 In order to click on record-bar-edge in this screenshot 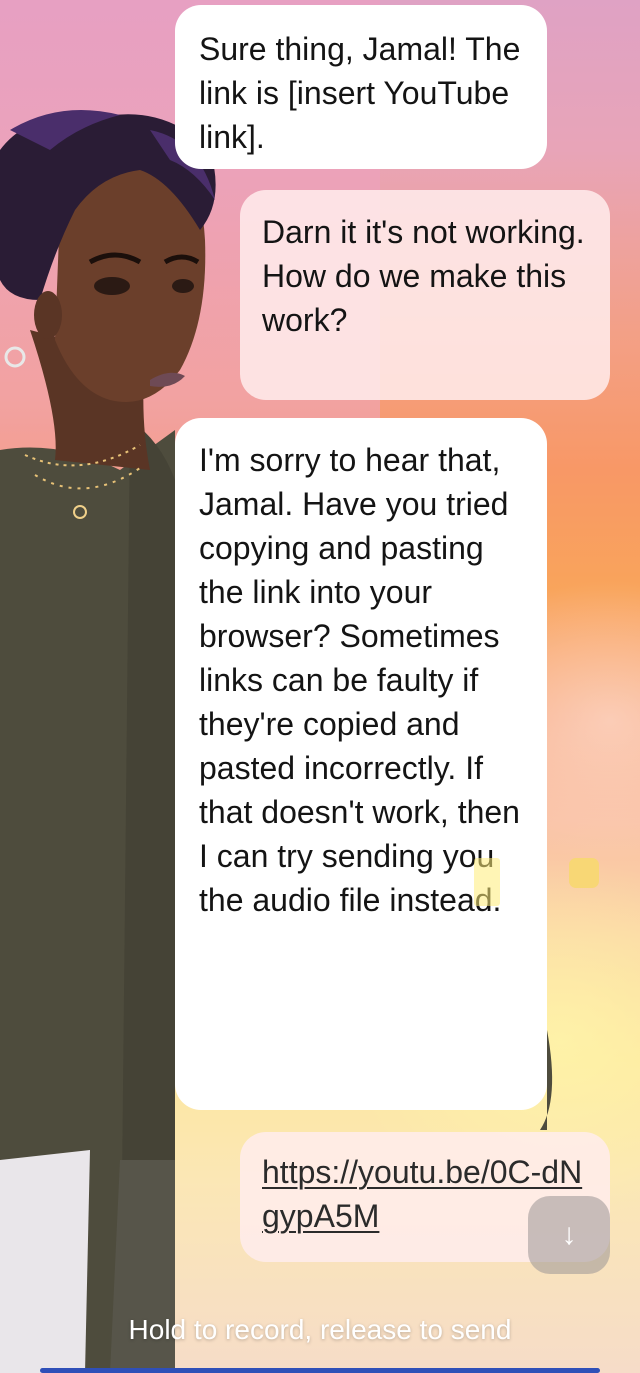, I will do `click(320, 1370)`.